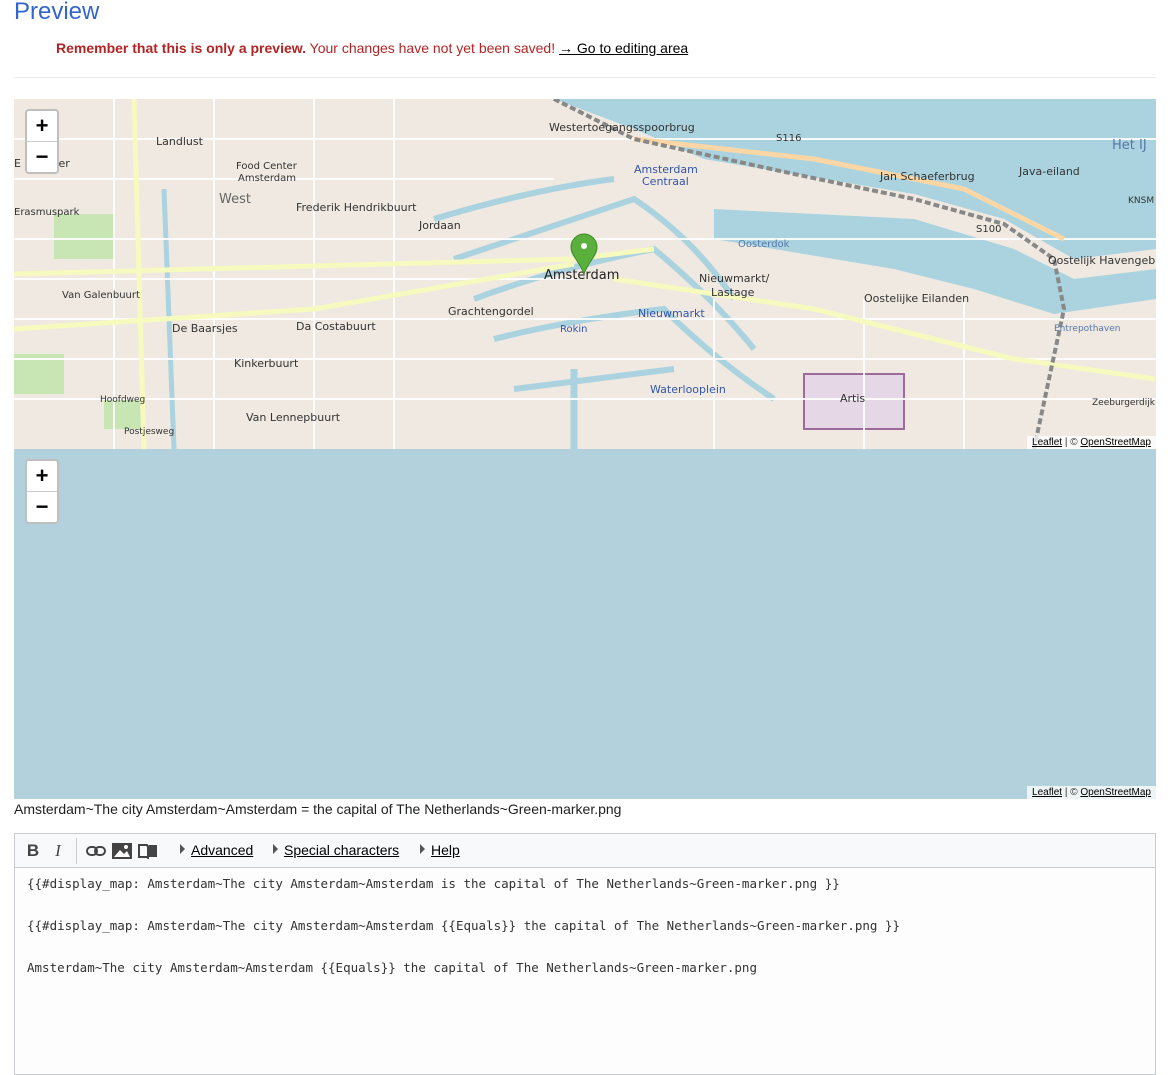 This screenshot has width=1168, height=1075. What do you see at coordinates (1129, 145) in the screenshot?
I see `map-label: Het IJ` at bounding box center [1129, 145].